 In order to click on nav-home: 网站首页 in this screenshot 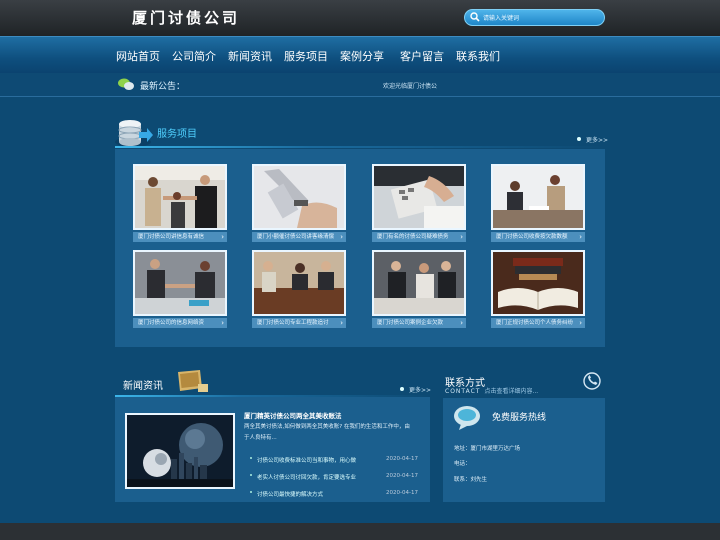, I will do `click(138, 56)`.